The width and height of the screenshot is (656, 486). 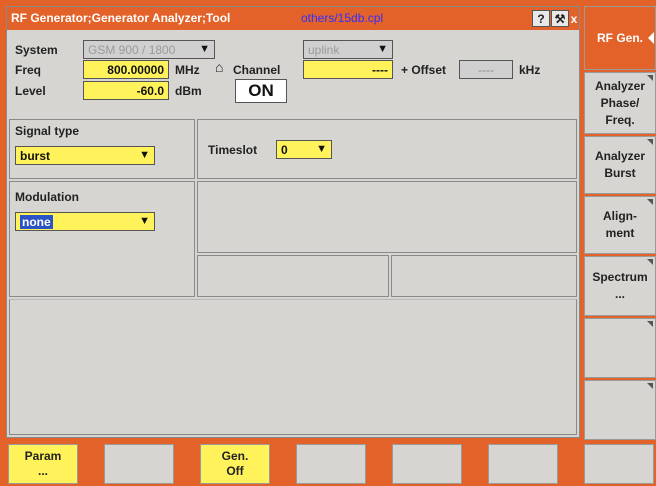 What do you see at coordinates (28, 70) in the screenshot?
I see `freq-label: Freq` at bounding box center [28, 70].